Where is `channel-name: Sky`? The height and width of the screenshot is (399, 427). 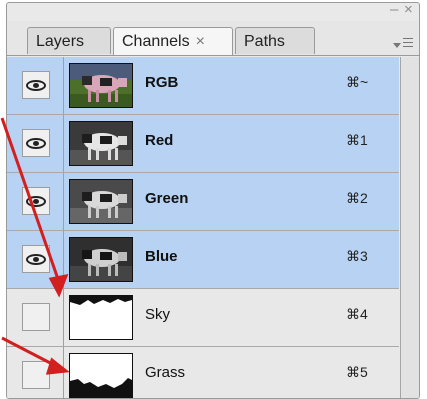 channel-name: Sky is located at coordinates (158, 314).